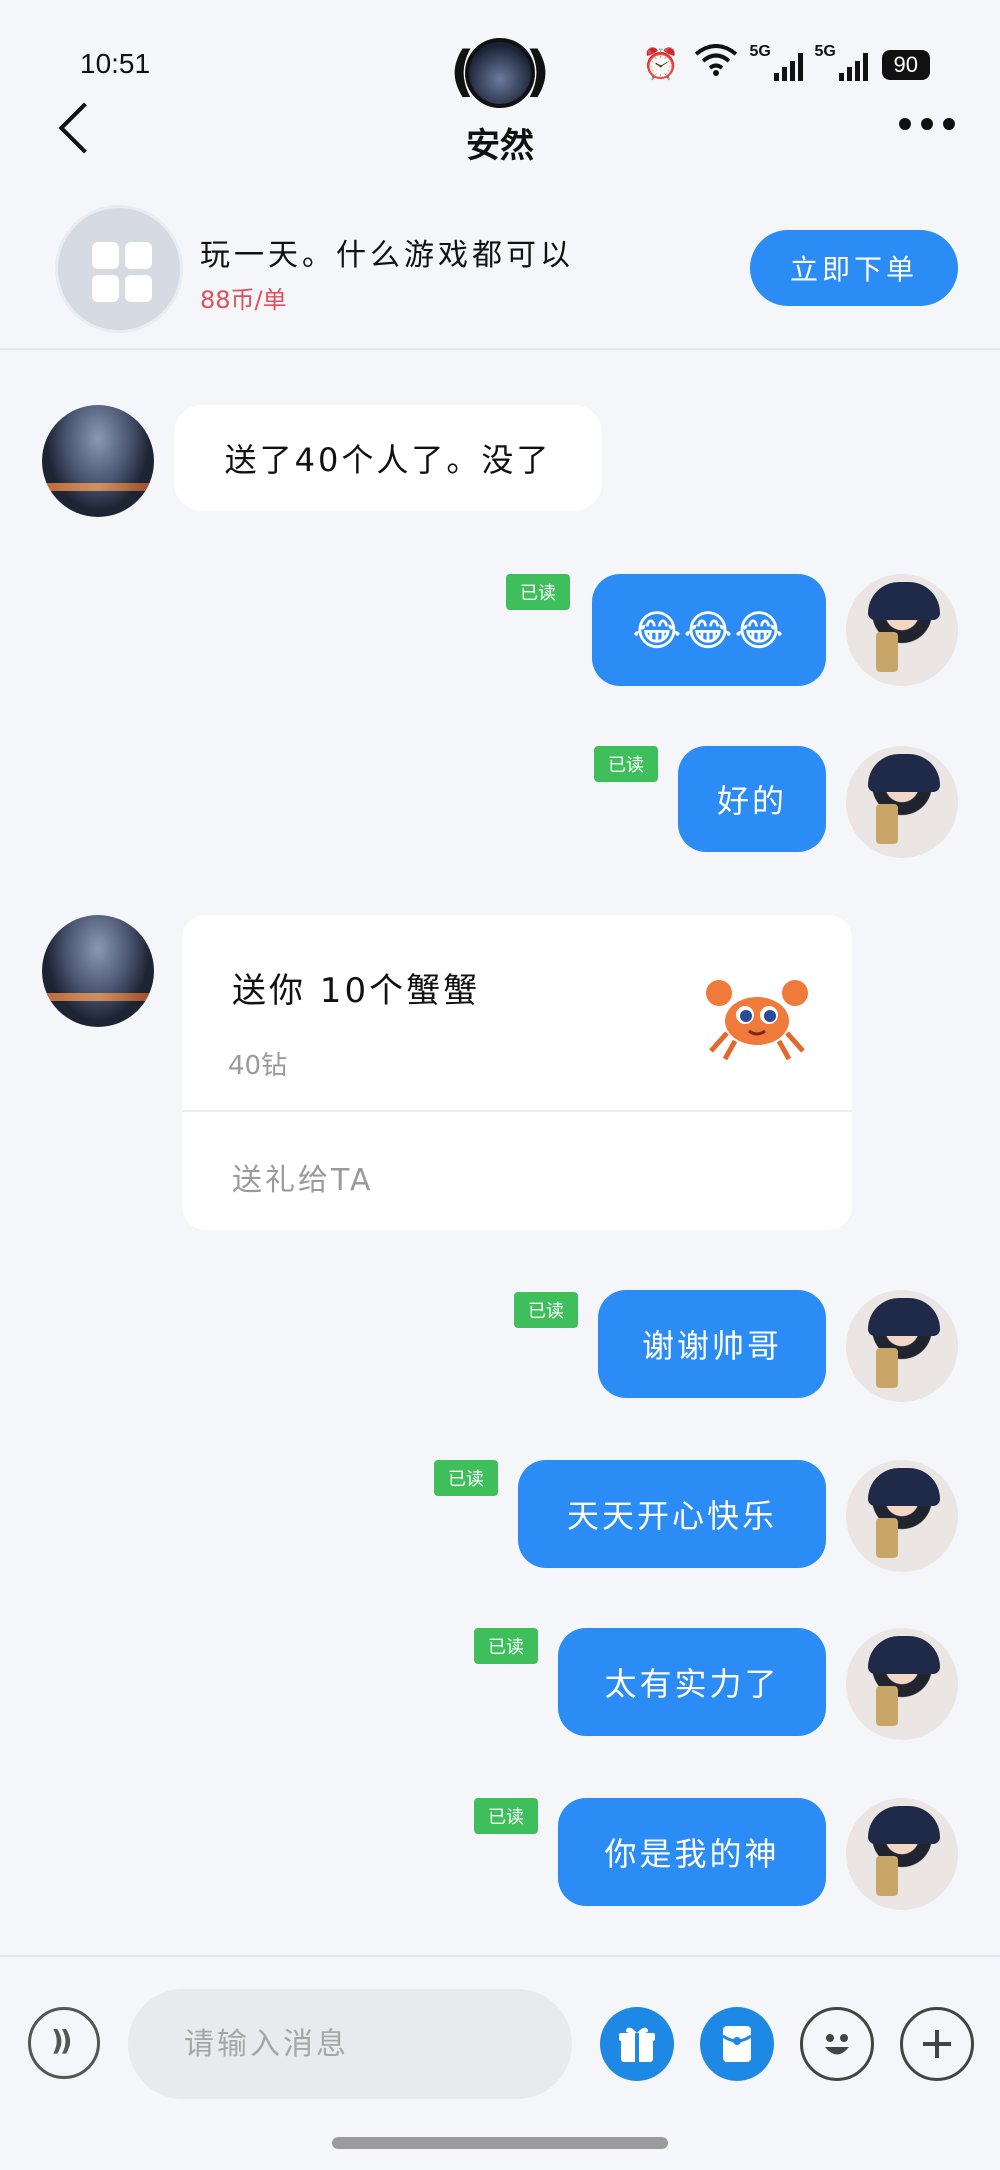 The width and height of the screenshot is (1000, 2170). I want to click on grid-icon, so click(122, 272).